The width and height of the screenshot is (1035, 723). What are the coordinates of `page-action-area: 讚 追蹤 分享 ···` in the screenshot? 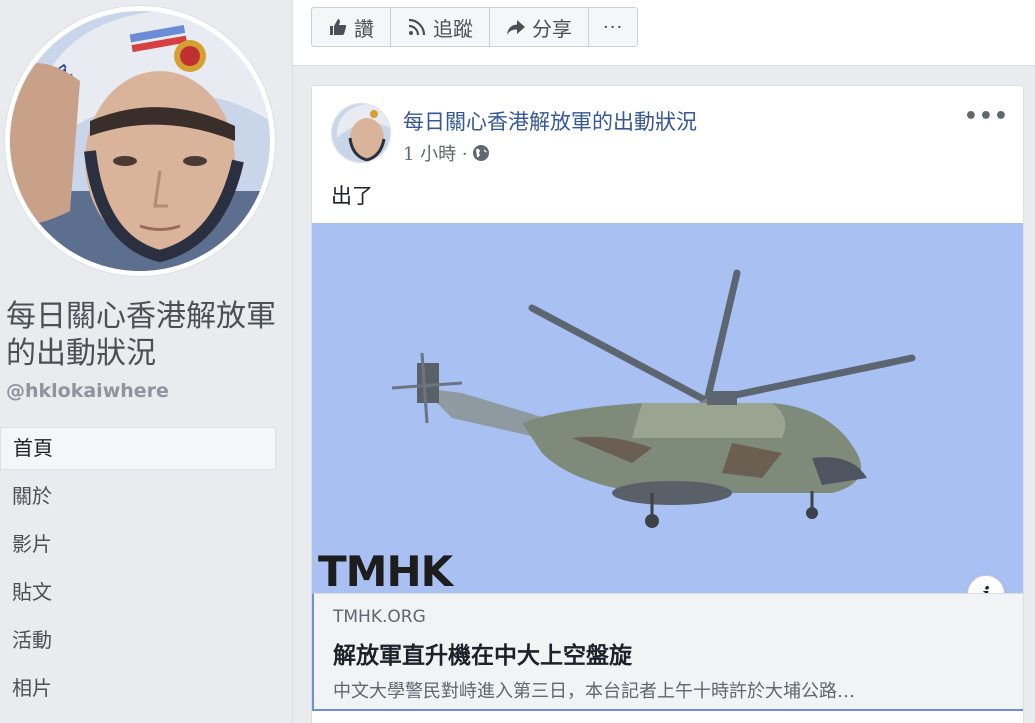 It's located at (664, 33).